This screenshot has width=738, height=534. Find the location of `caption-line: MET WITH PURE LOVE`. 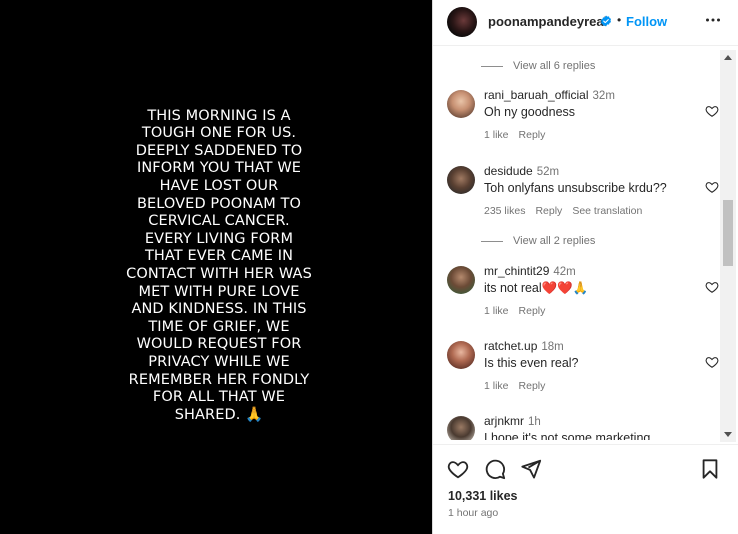

caption-line: MET WITH PURE LOVE is located at coordinates (219, 291).